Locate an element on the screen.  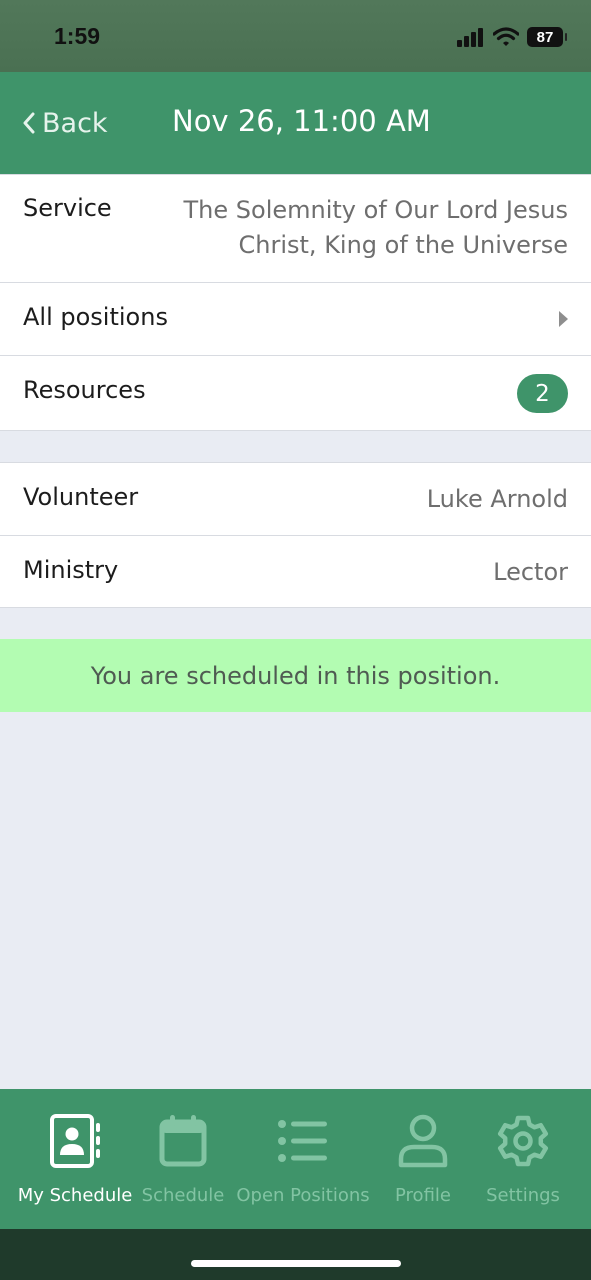
ministry-label: Ministry is located at coordinates (71, 570).